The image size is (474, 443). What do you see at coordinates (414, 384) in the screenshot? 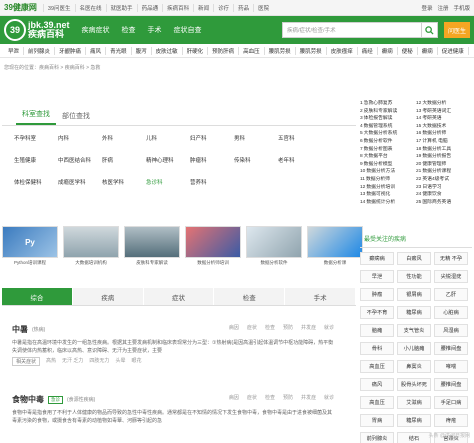
I see `popular-disease-item: 股骨头坏死` at bounding box center [414, 384].